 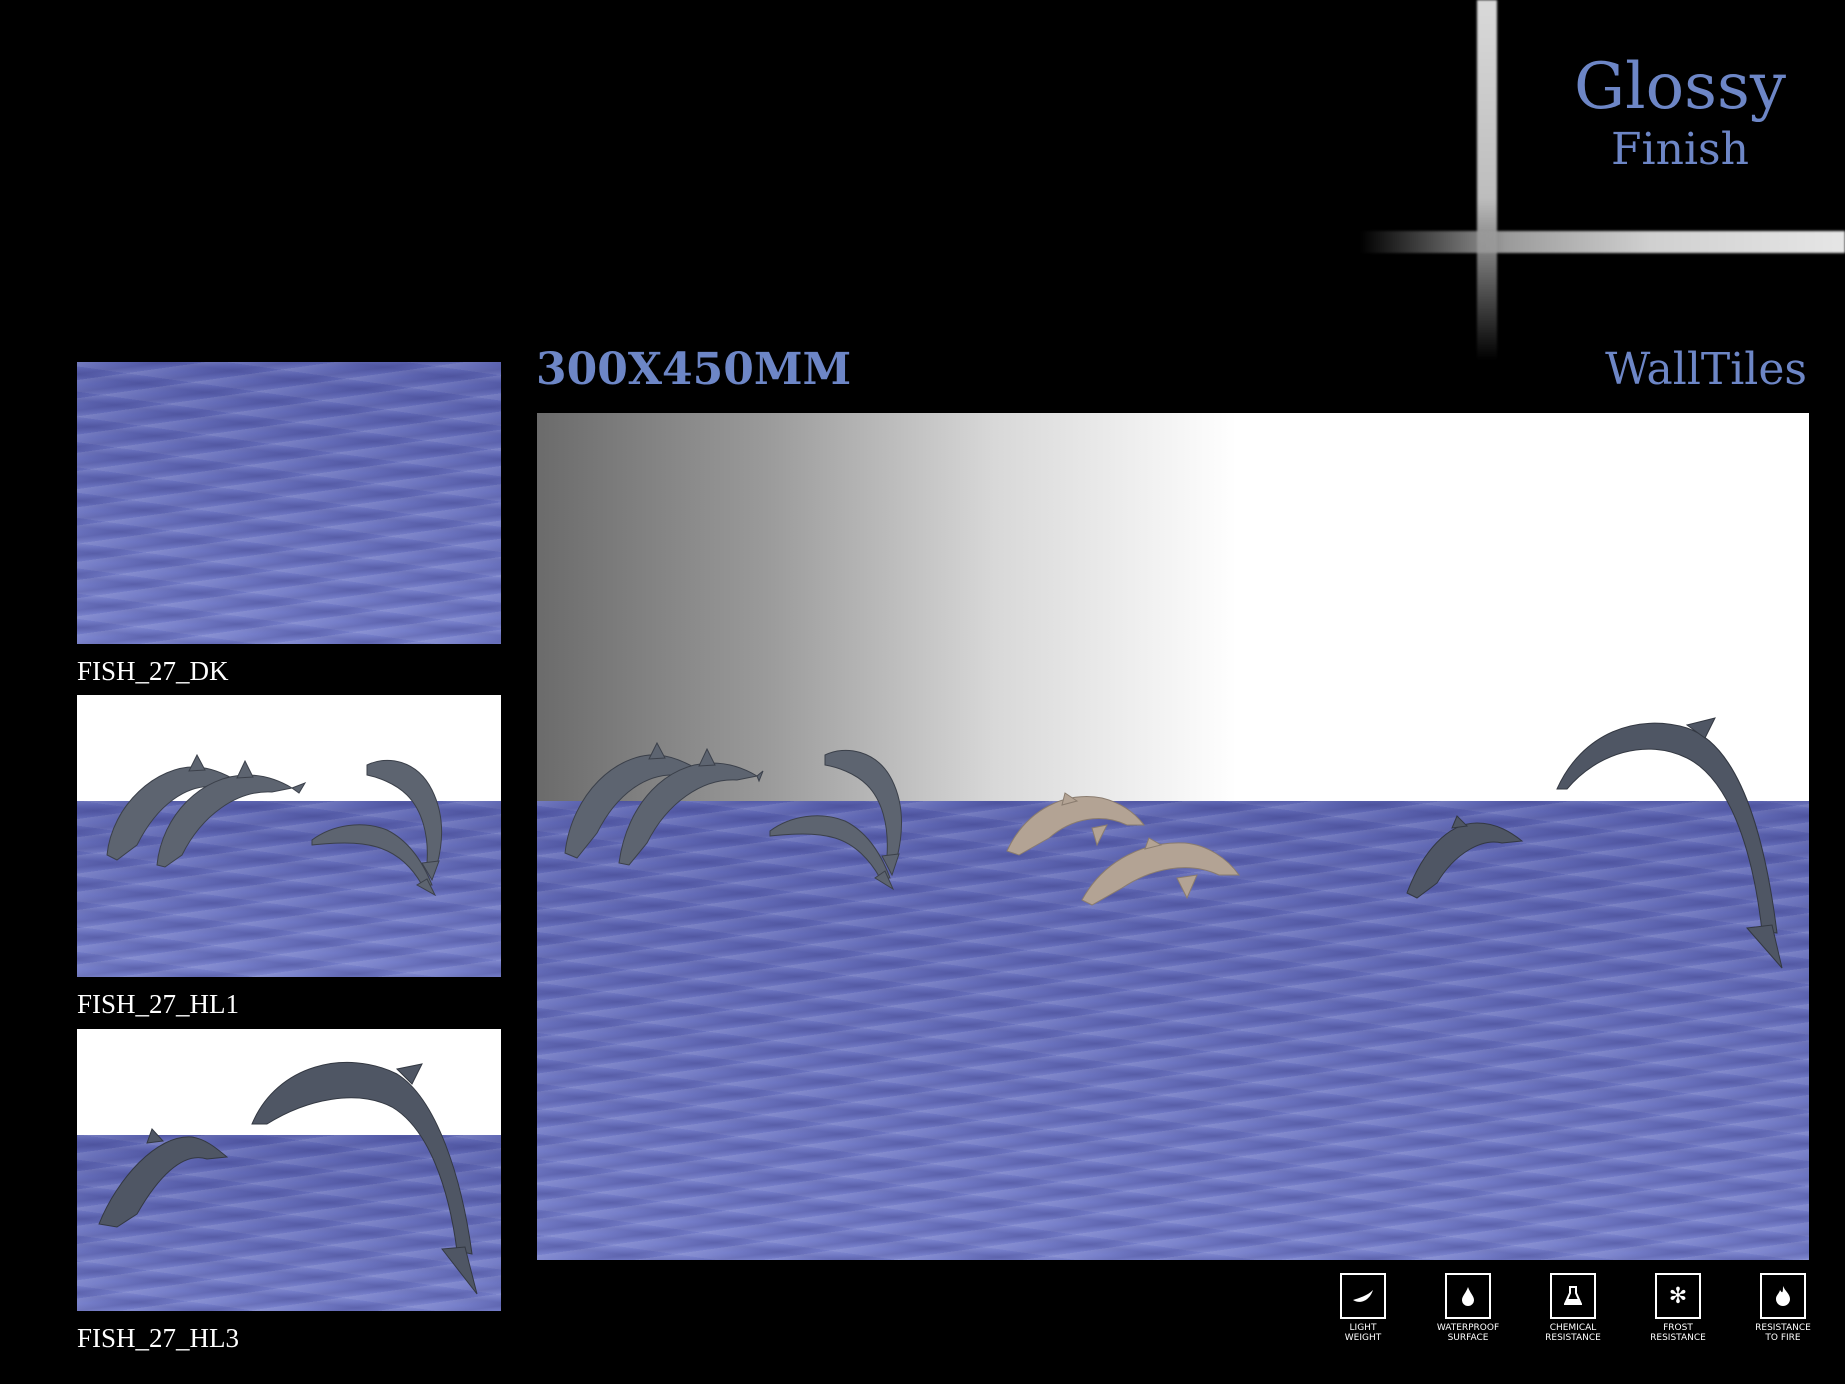 What do you see at coordinates (1487, 180) in the screenshot?
I see `light-streak-vertical` at bounding box center [1487, 180].